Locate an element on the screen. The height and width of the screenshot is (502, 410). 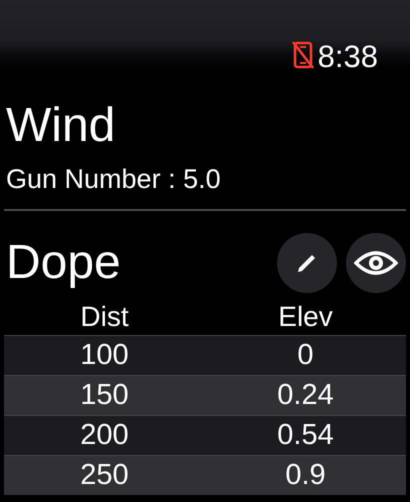
table-cell: 0.9 is located at coordinates (305, 475).